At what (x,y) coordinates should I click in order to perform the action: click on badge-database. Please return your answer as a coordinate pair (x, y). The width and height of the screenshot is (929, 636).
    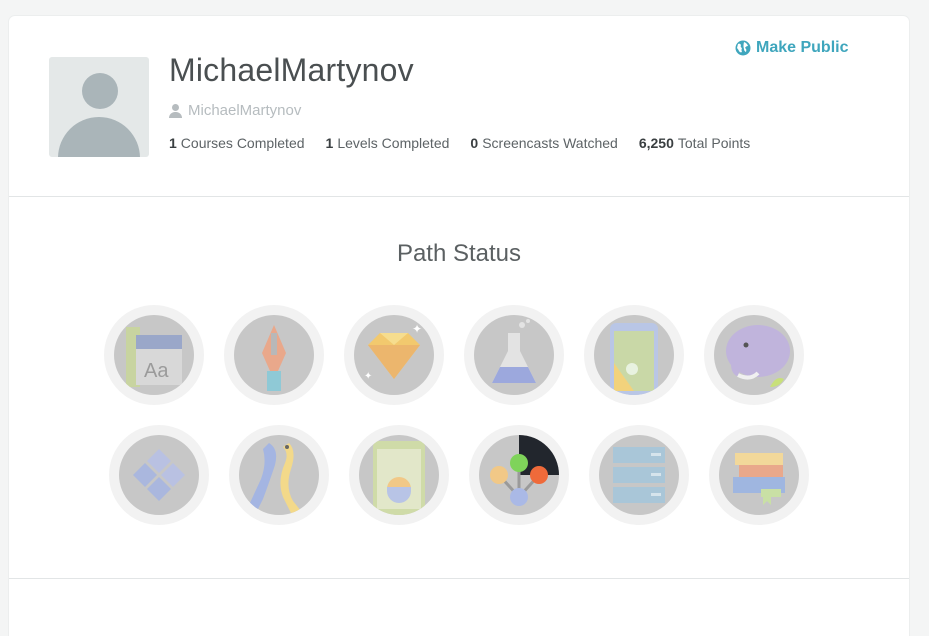
    Looking at the image, I should click on (639, 475).